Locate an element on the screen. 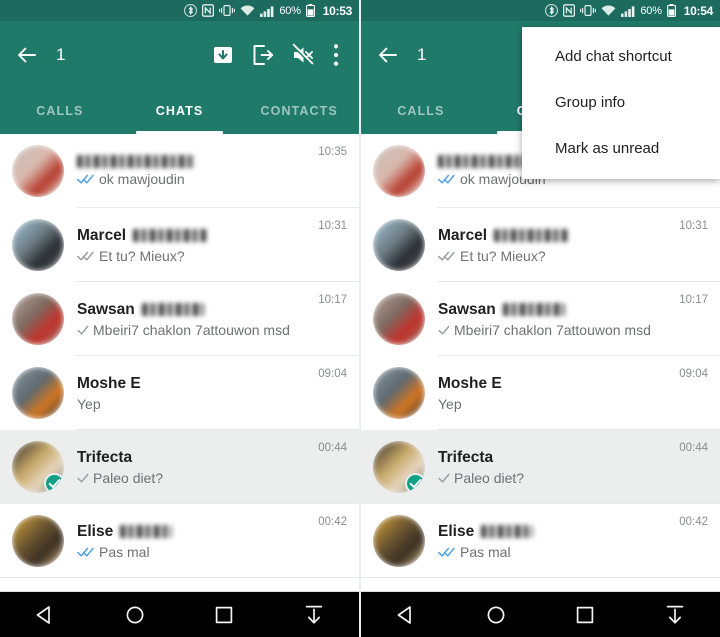  navigation-bar is located at coordinates (179, 614).